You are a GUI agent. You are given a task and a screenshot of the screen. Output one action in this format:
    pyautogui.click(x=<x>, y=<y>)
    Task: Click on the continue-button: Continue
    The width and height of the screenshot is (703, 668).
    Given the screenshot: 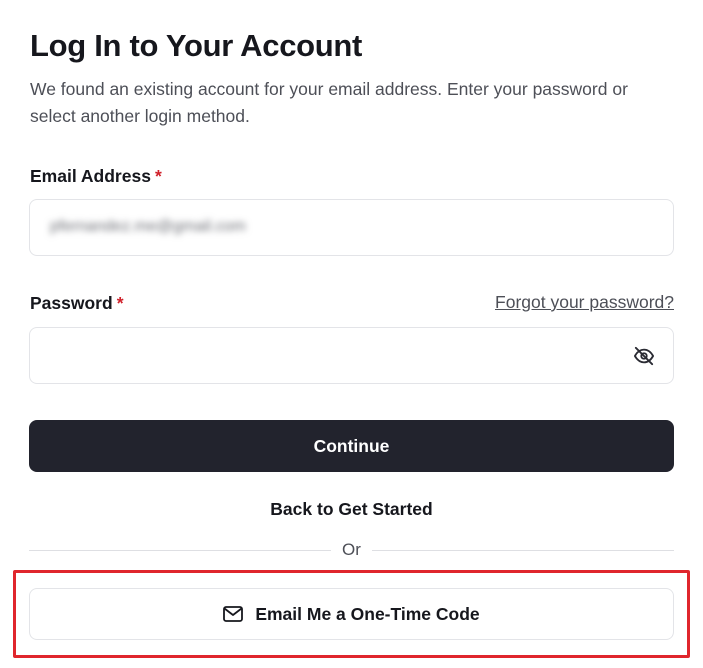 What is the action you would take?
    pyautogui.click(x=351, y=446)
    